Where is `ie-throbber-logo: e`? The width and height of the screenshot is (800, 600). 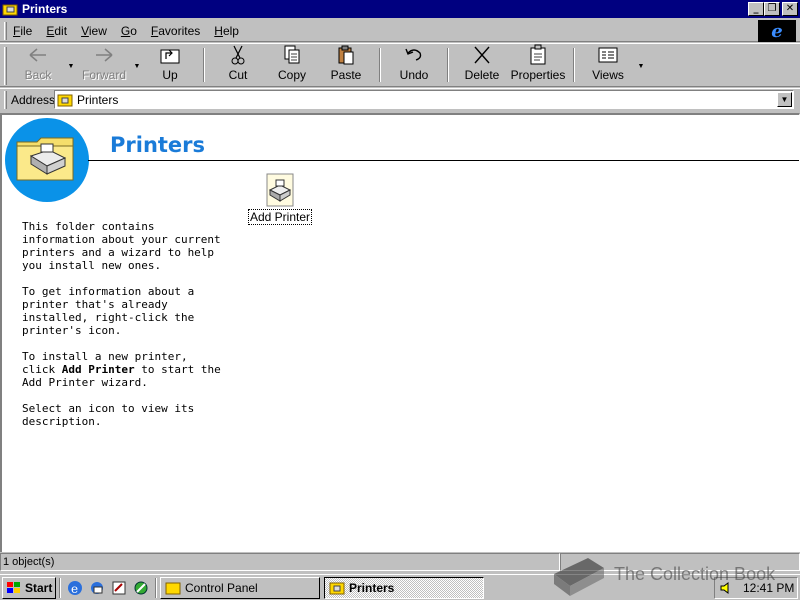
ie-throbber-logo: e is located at coordinates (777, 31).